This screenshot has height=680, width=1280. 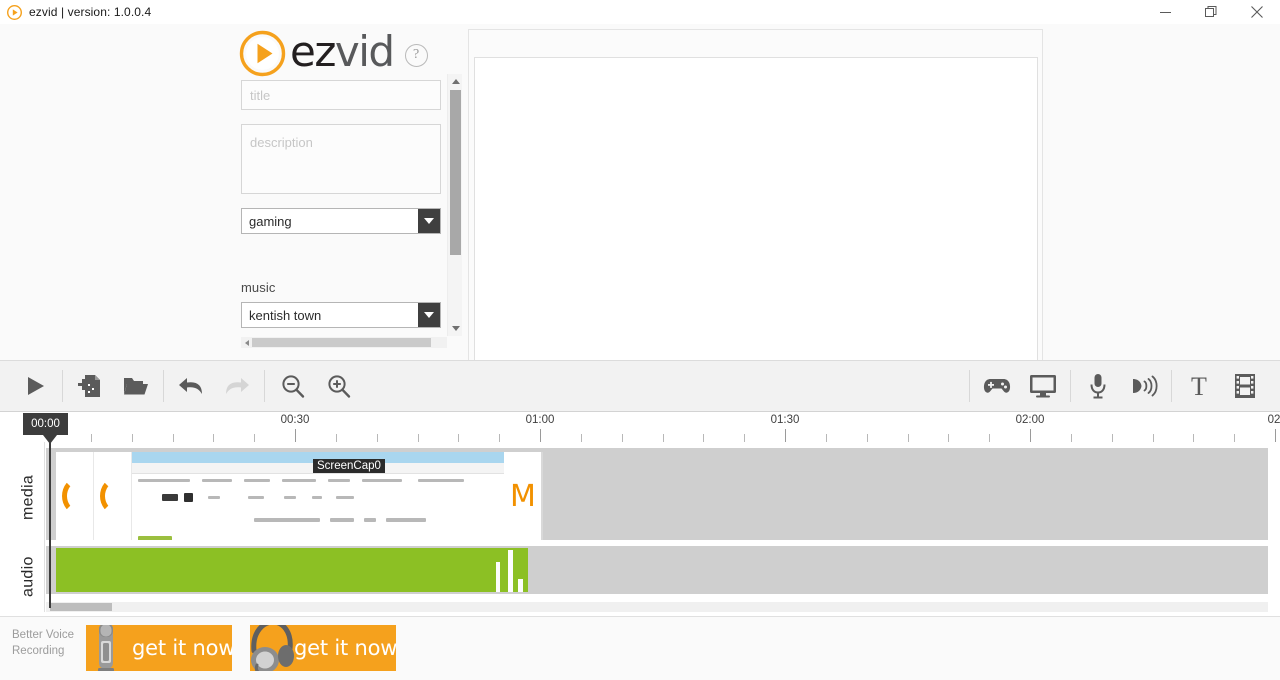 I want to click on video-details-form: gaming music kentish town, so click(x=341, y=204).